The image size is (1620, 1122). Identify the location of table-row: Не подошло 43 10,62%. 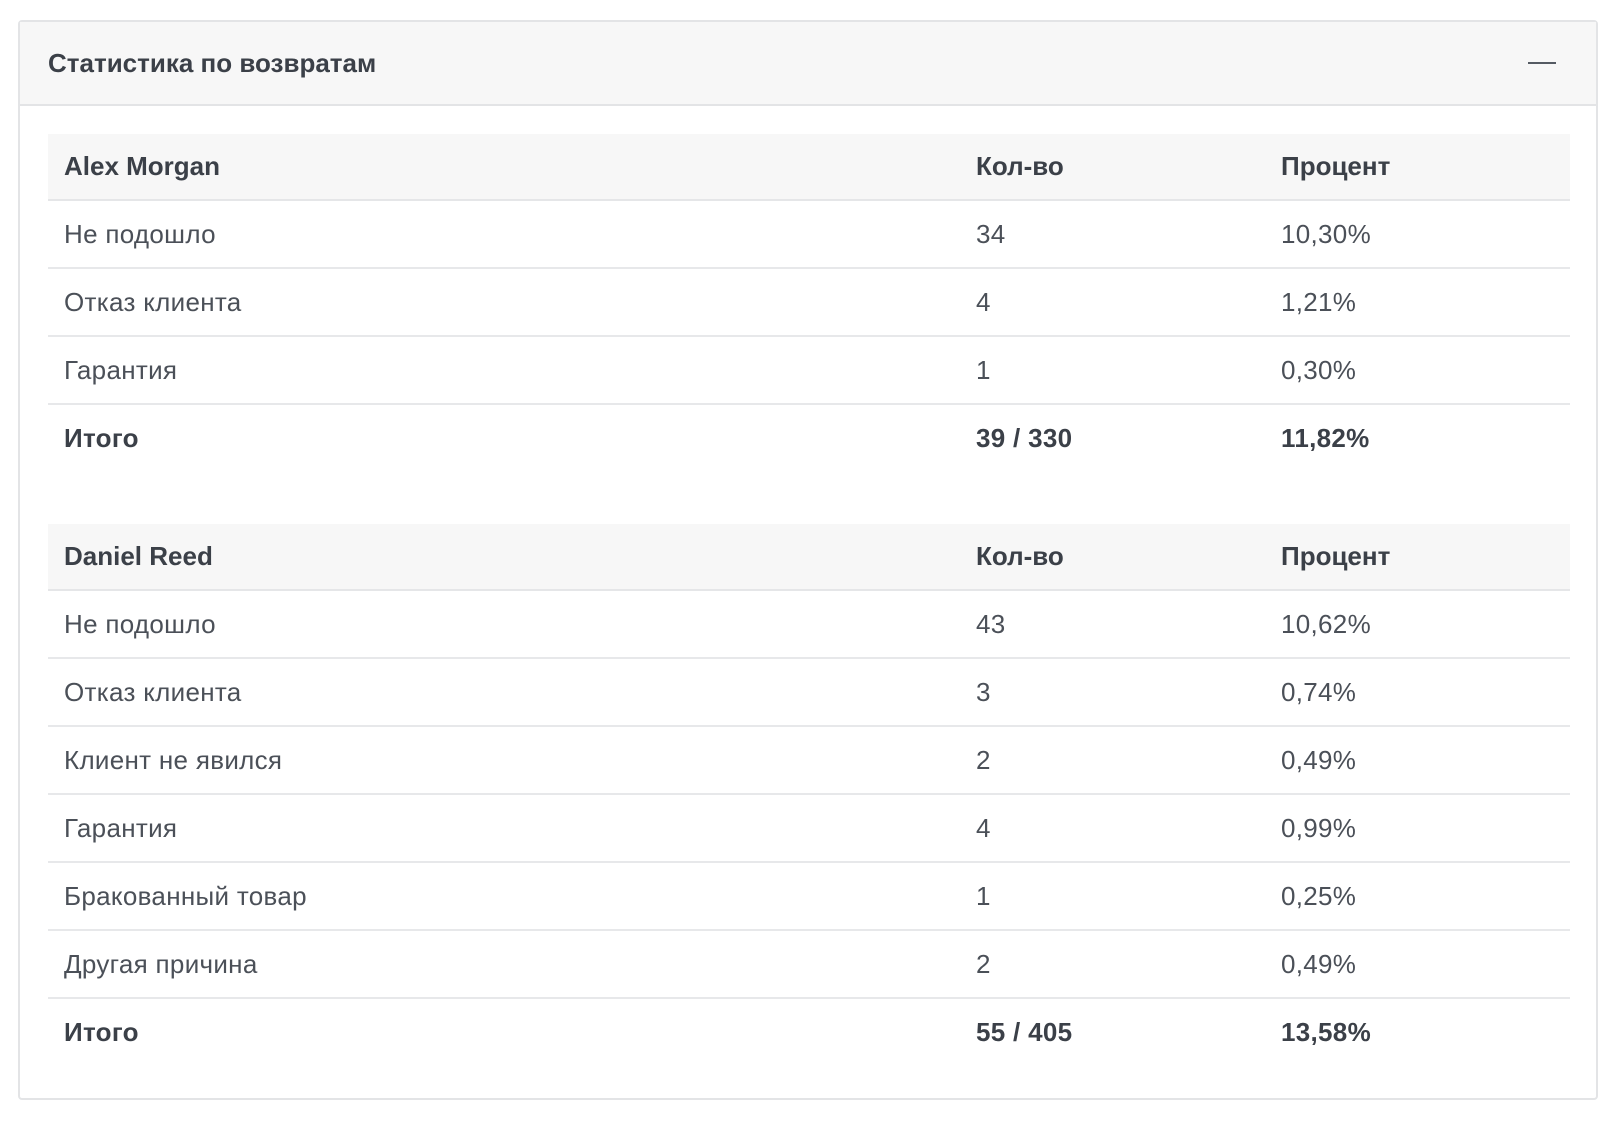
(809, 624).